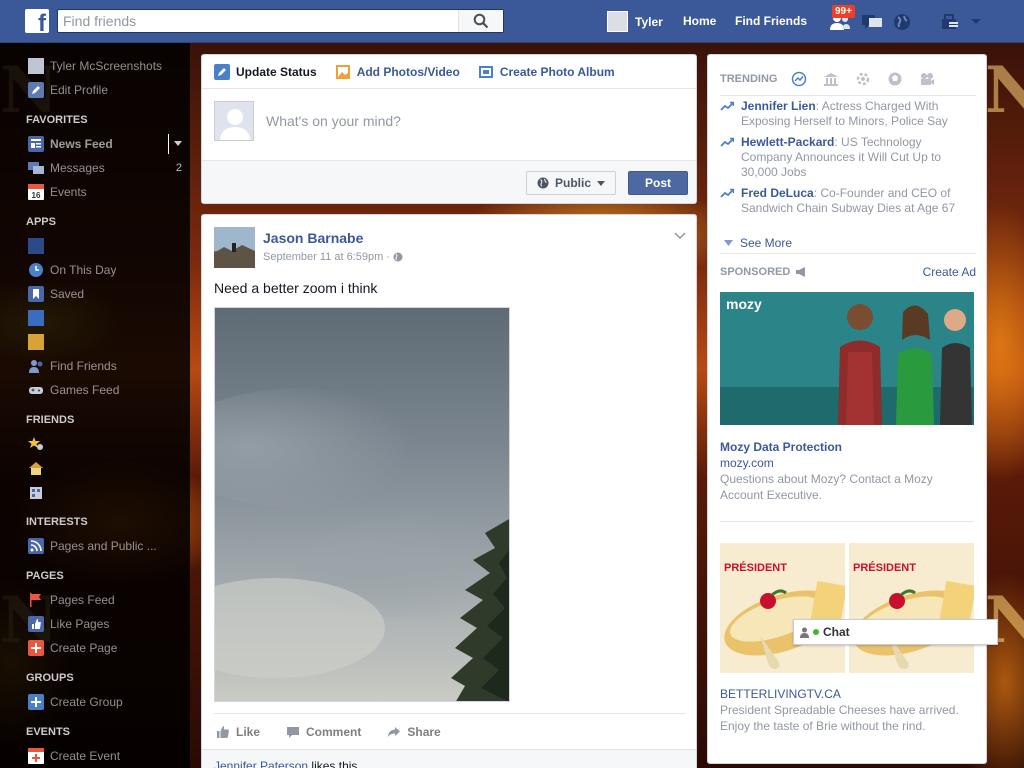  What do you see at coordinates (48, 732) in the screenshot?
I see `section-heading-events: EVENTS` at bounding box center [48, 732].